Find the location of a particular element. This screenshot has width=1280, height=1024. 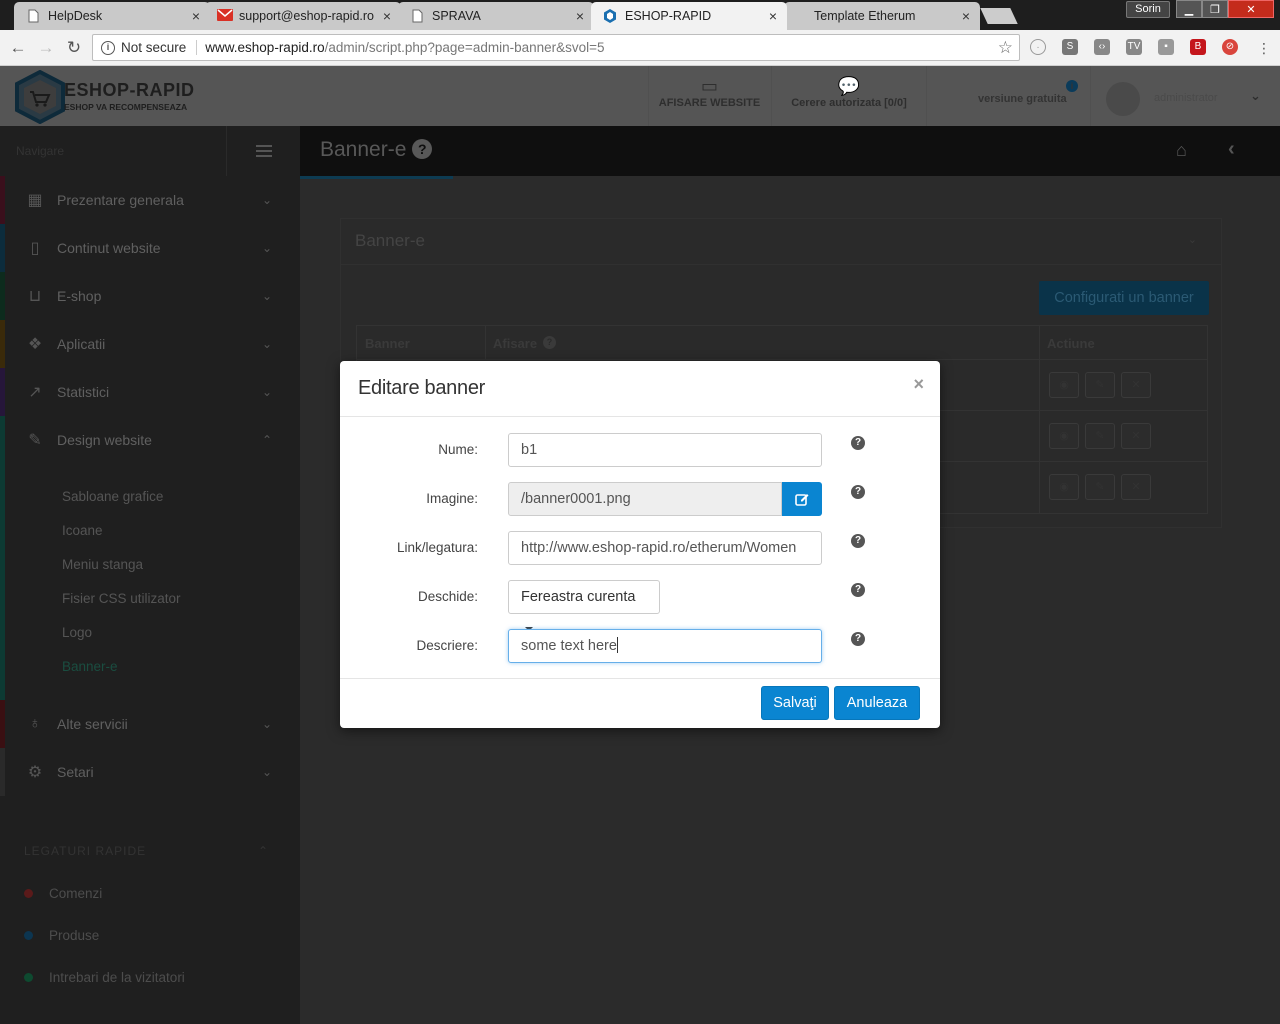

panel-title: Banner-e ⌄ is located at coordinates (781, 242).